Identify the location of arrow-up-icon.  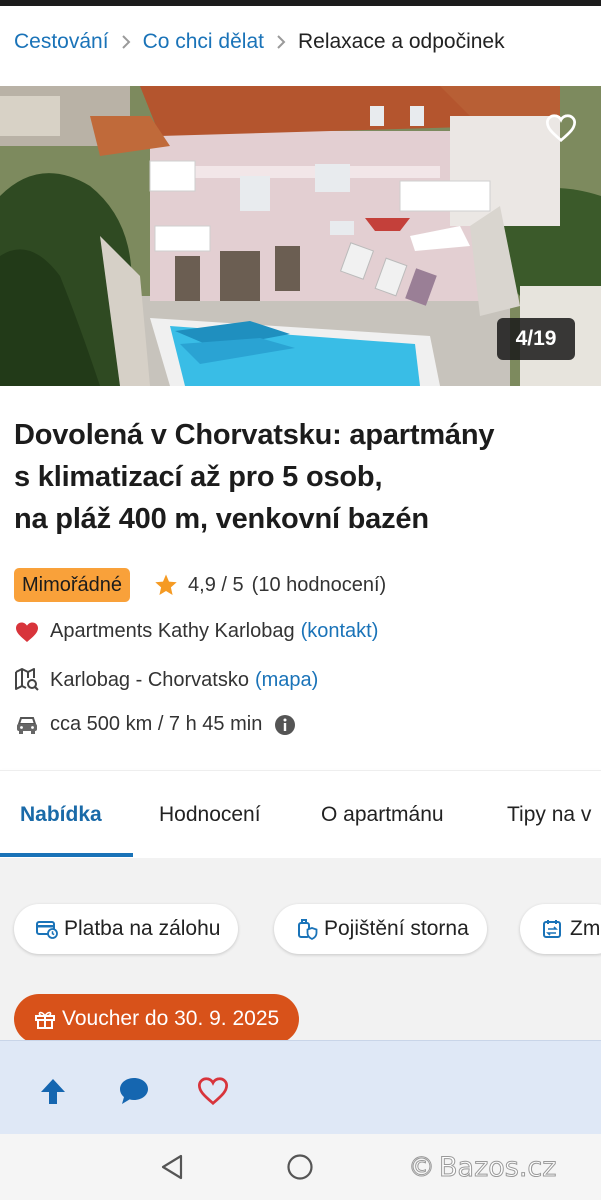
(53, 1091).